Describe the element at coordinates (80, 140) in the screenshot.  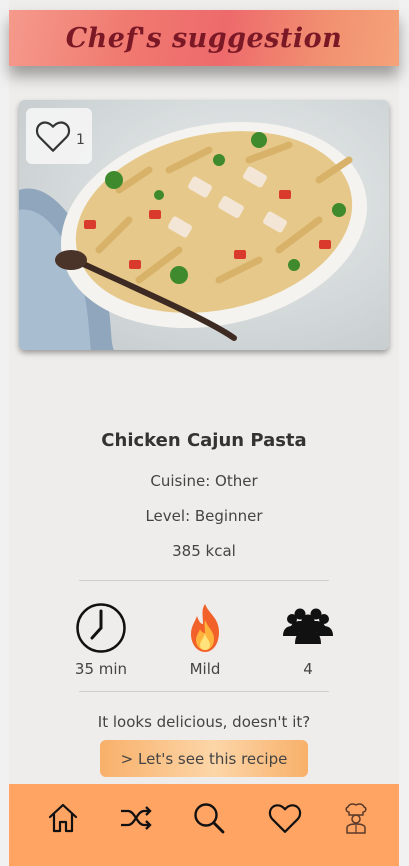
I see `like-count: 1` at that location.